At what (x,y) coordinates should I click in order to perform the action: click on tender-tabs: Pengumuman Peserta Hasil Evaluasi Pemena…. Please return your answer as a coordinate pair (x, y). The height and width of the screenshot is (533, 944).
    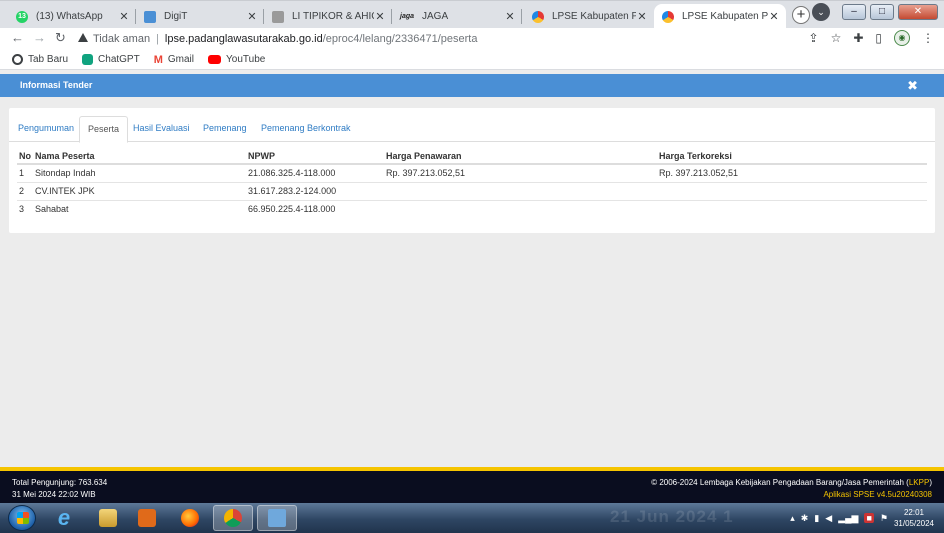
    Looking at the image, I should click on (472, 129).